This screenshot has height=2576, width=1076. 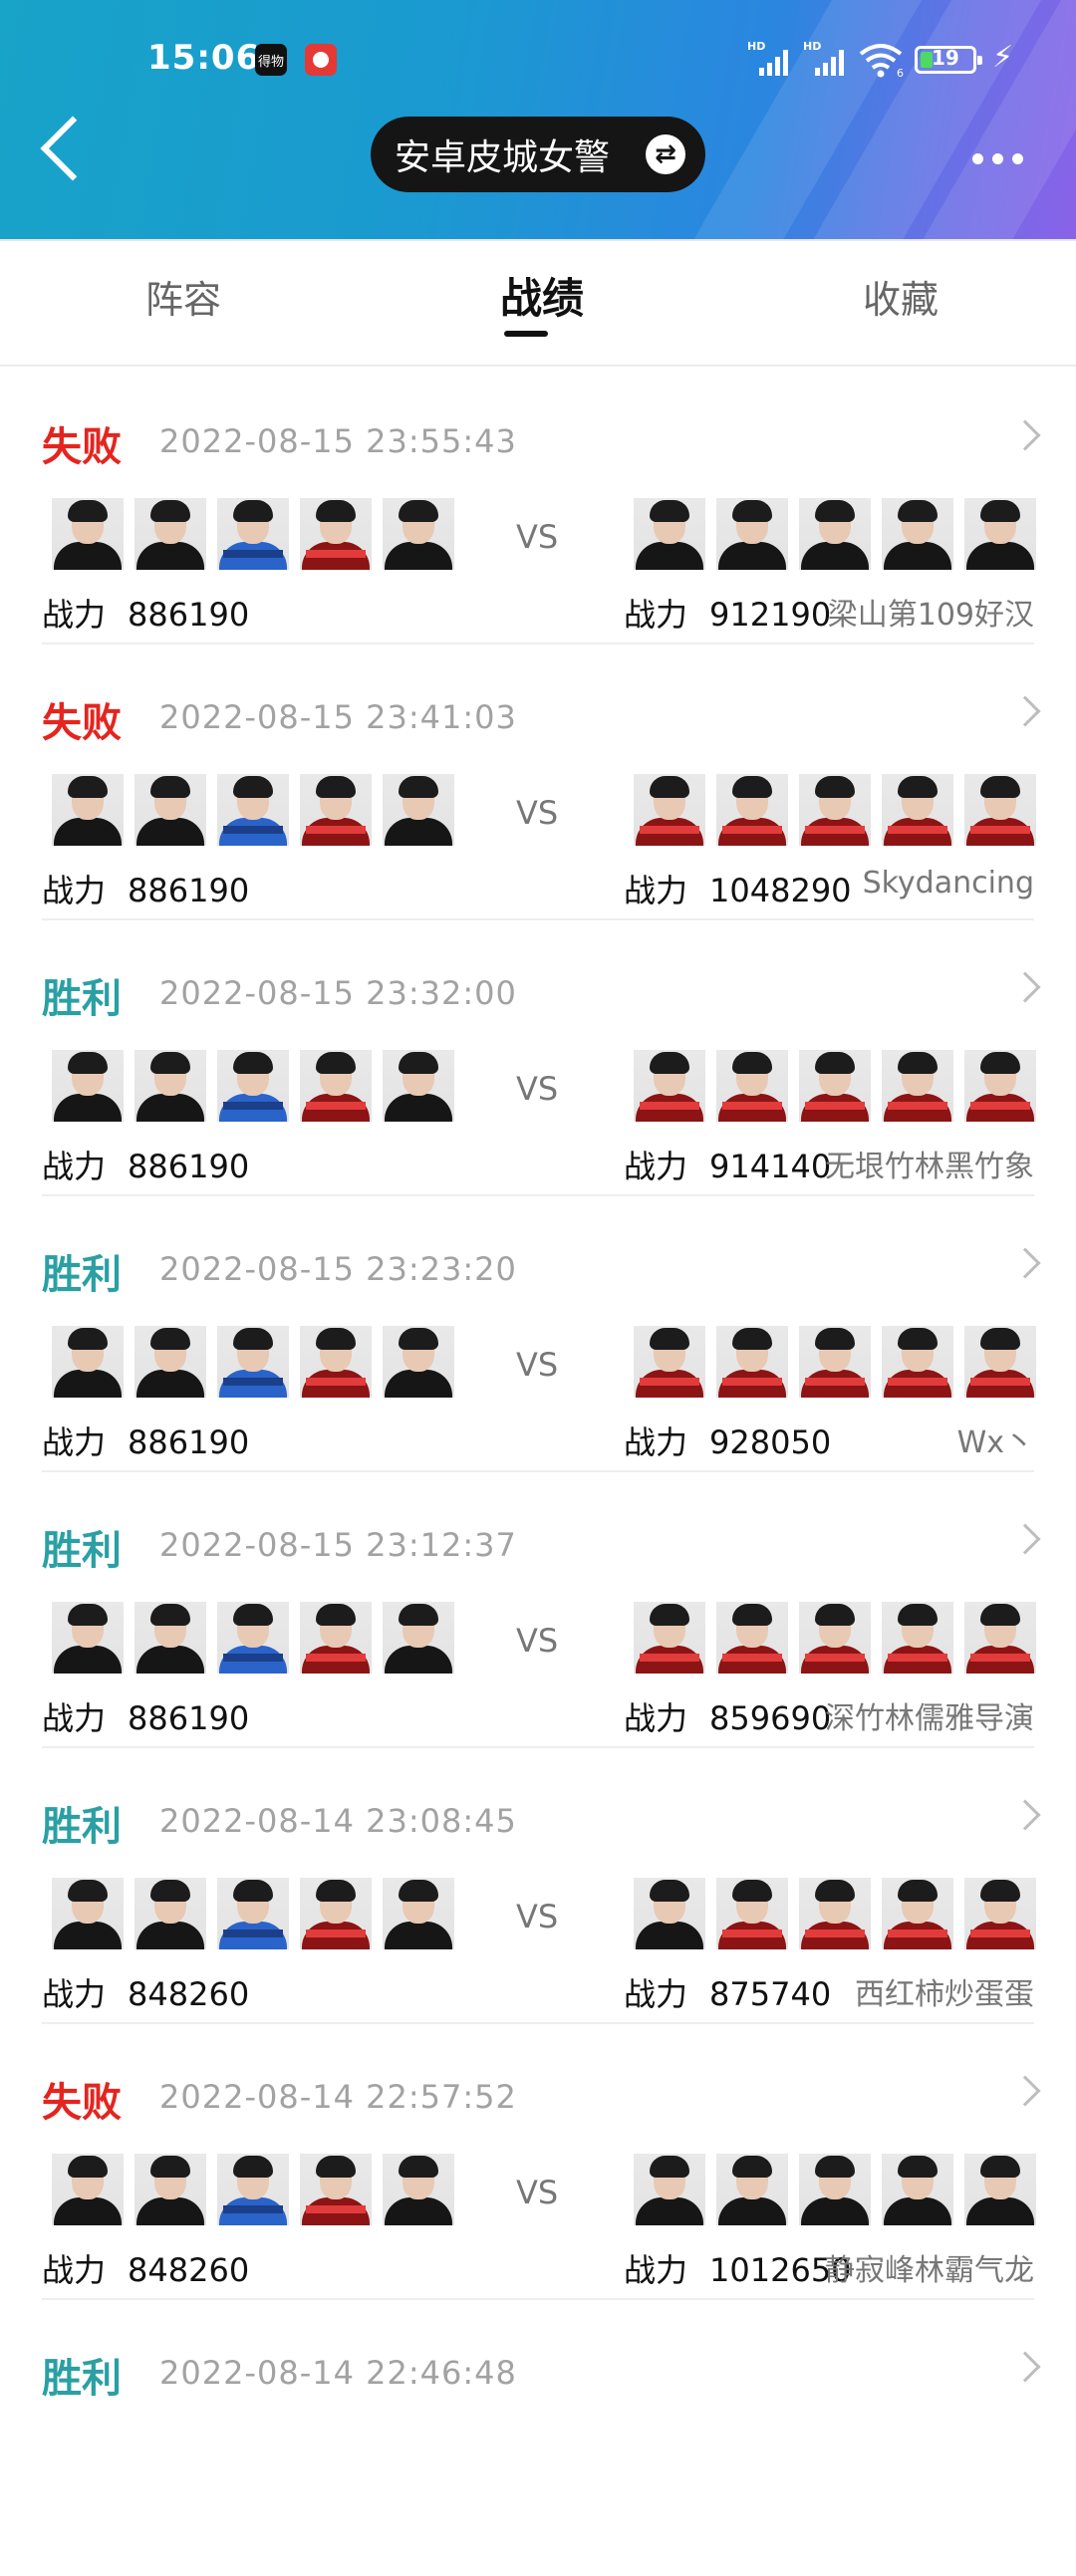 I want to click on tab-bar: 阵容 战绩 收藏, so click(x=538, y=303).